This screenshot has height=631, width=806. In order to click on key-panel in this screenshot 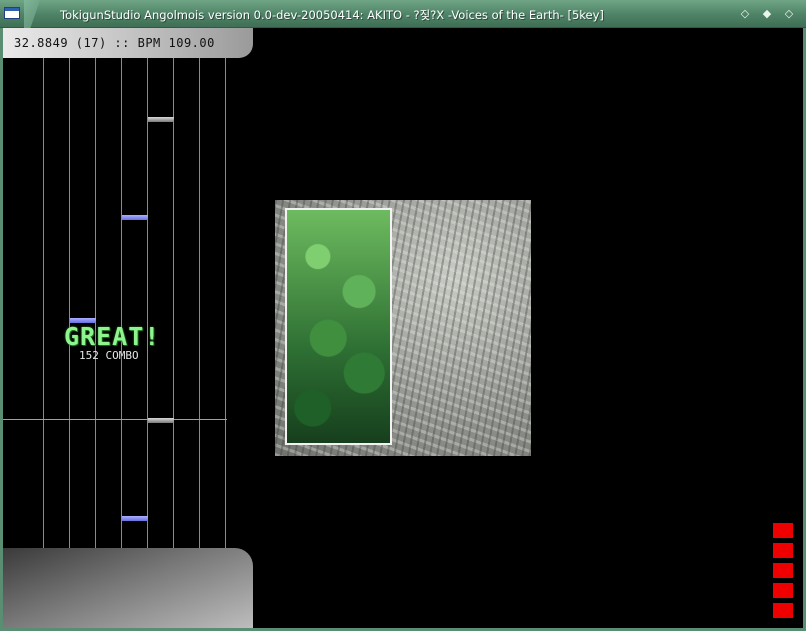, I will do `click(128, 588)`.